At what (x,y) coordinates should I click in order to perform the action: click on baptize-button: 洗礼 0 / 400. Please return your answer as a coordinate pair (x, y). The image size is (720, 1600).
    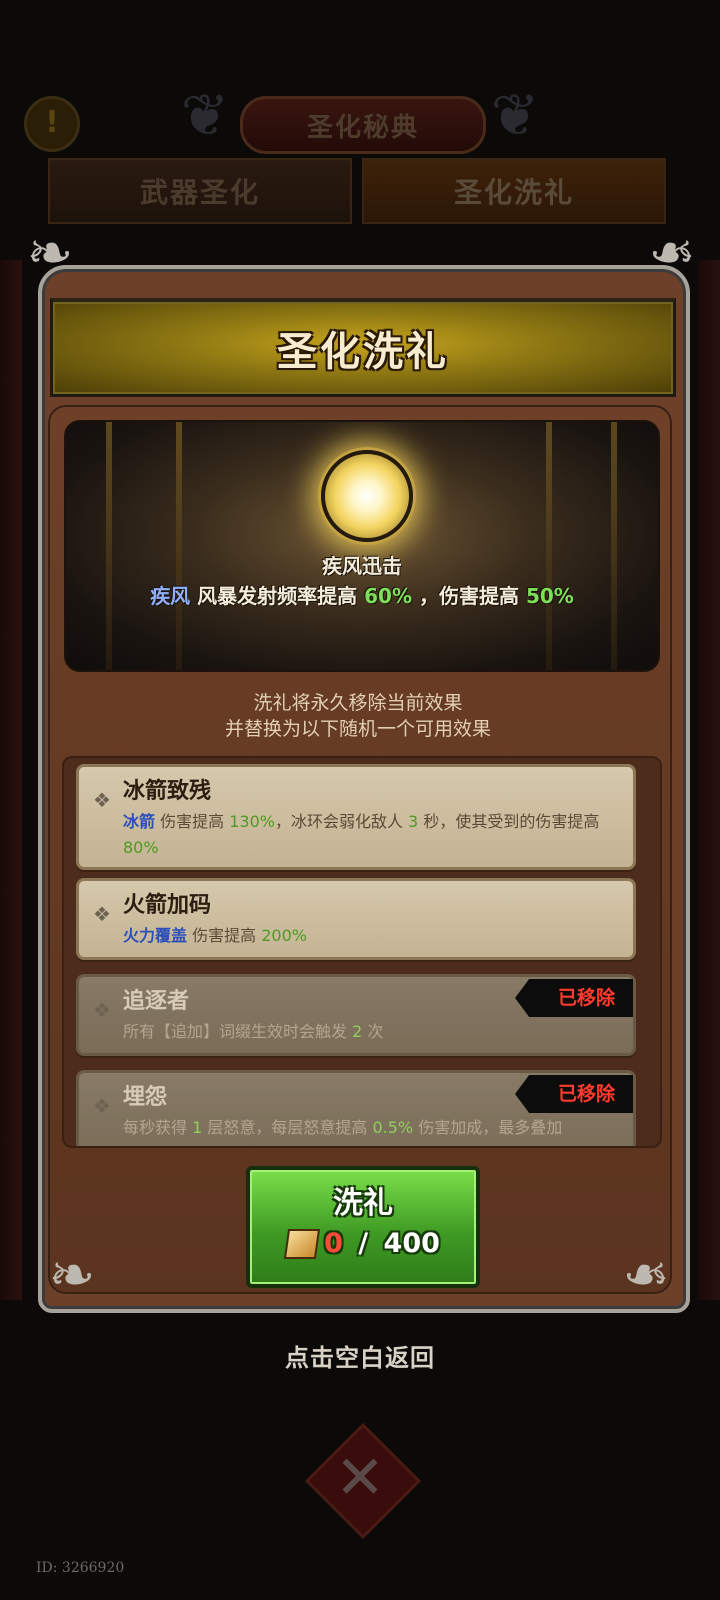
    Looking at the image, I should click on (363, 1227).